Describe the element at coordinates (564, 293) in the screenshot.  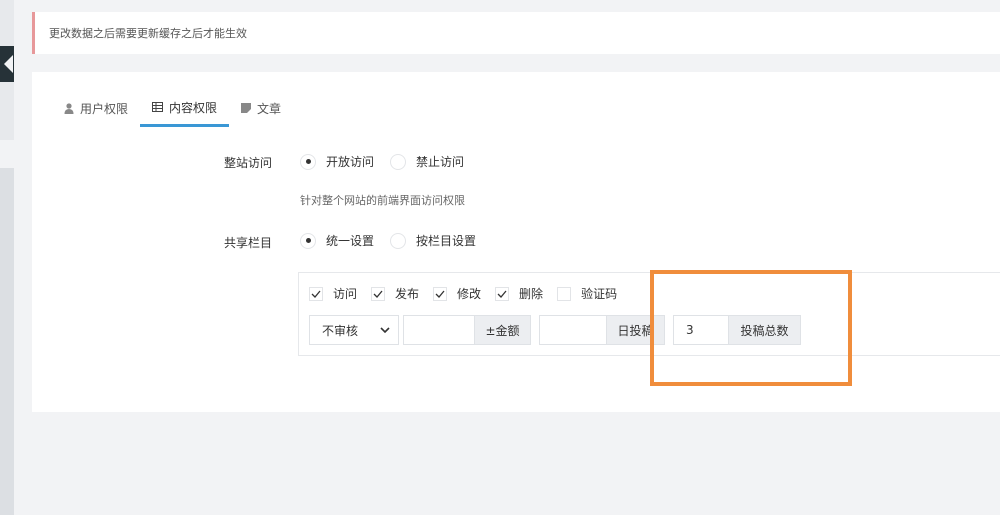
I see `checkbox-captcha` at that location.